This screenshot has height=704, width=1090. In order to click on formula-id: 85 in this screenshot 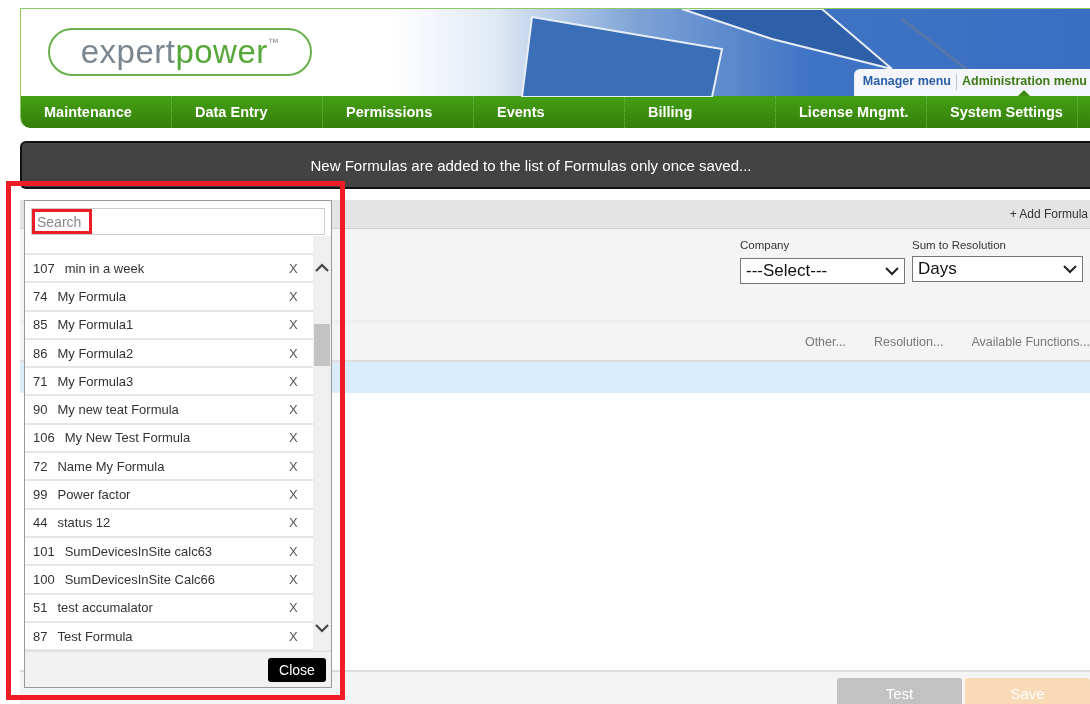, I will do `click(40, 325)`.